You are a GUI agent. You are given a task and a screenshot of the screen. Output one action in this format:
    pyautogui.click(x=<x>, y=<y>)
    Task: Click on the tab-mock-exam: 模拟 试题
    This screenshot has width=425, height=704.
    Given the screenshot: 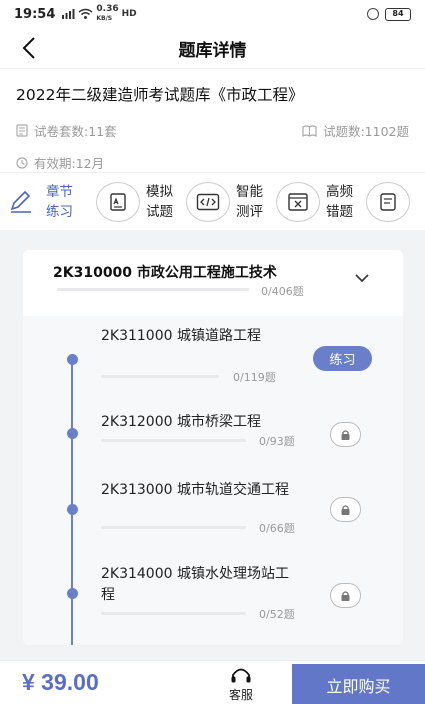 What is the action you would take?
    pyautogui.click(x=126, y=201)
    